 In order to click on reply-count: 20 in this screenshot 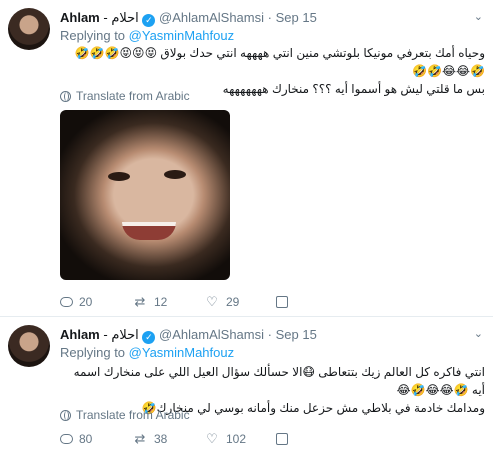, I will do `click(86, 302)`.